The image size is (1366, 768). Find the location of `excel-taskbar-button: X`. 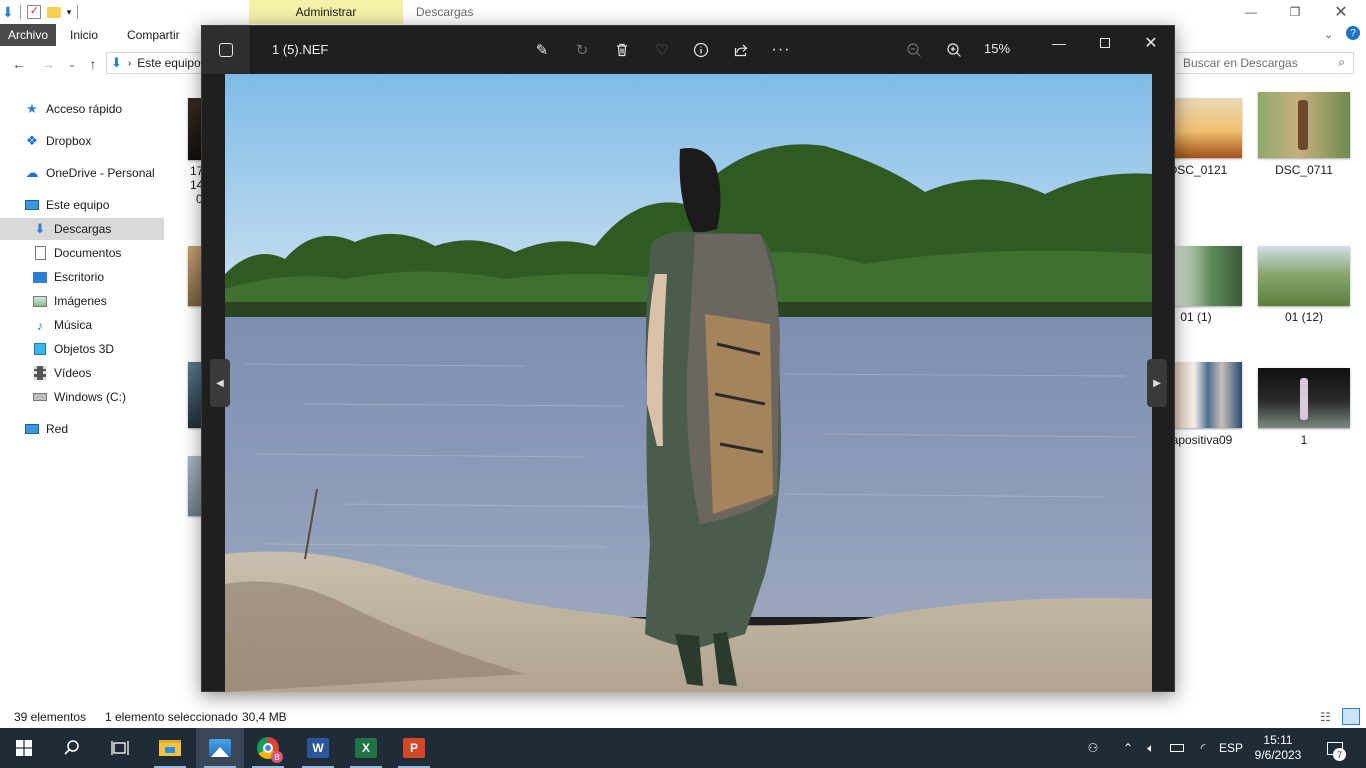

excel-taskbar-button: X is located at coordinates (366, 748).